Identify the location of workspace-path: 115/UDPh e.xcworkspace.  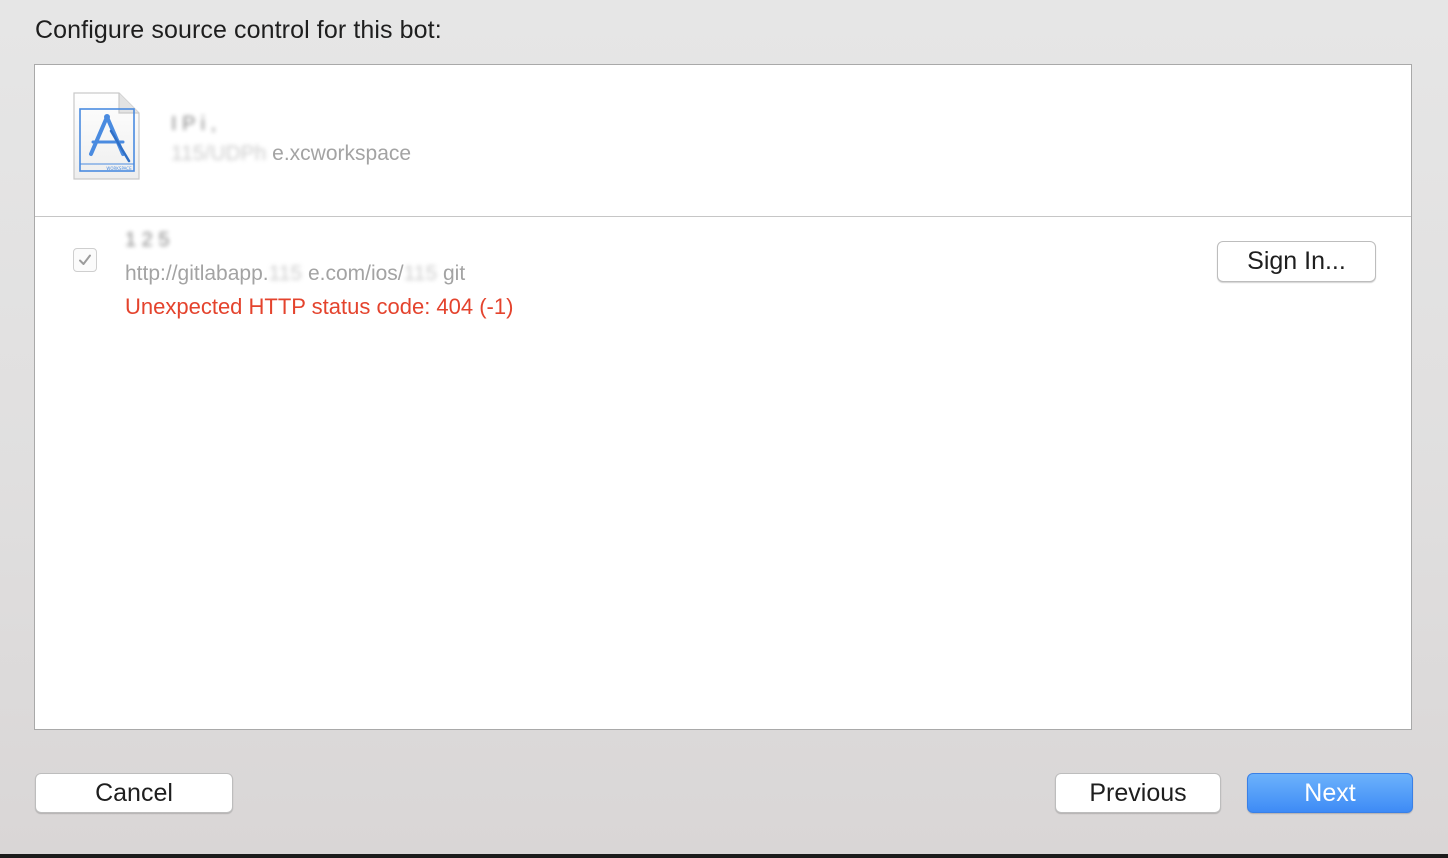
(291, 154).